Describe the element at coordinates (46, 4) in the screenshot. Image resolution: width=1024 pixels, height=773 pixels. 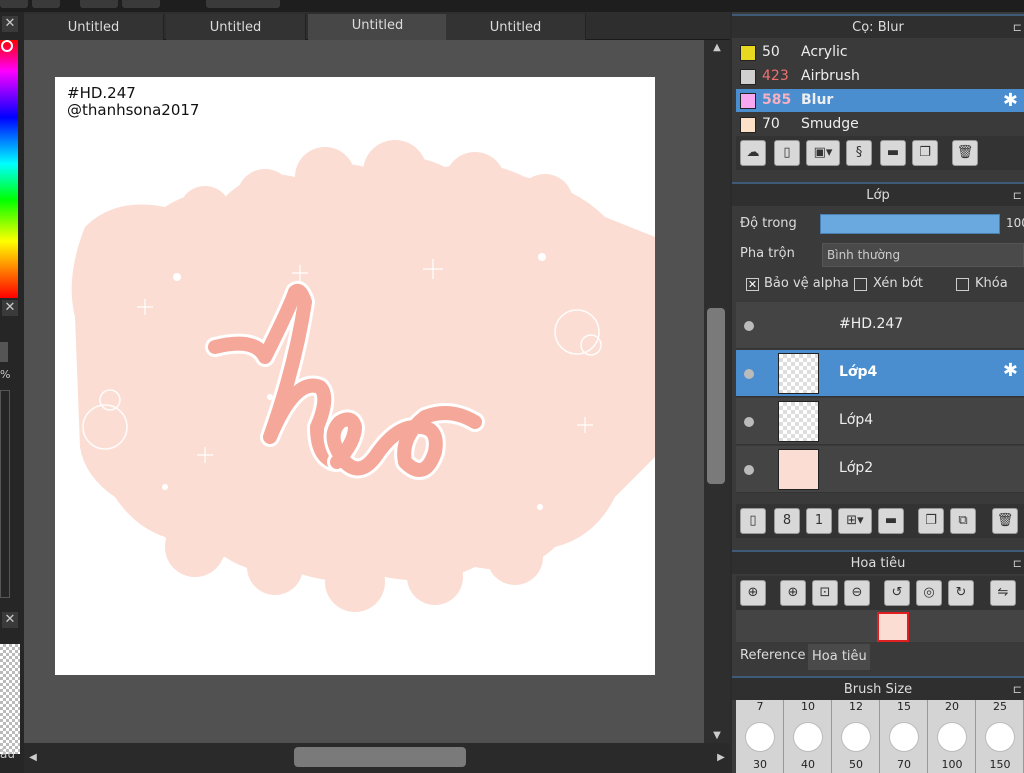
I see `layout-icon` at that location.